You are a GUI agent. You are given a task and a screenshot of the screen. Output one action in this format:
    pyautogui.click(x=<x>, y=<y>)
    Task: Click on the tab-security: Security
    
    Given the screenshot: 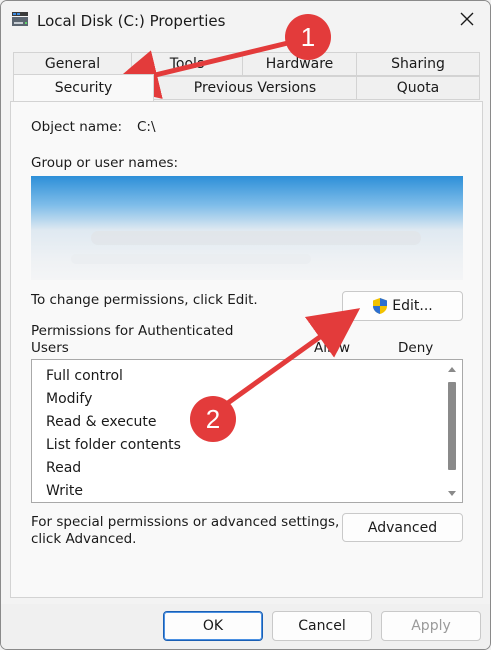 What is the action you would take?
    pyautogui.click(x=83, y=87)
    